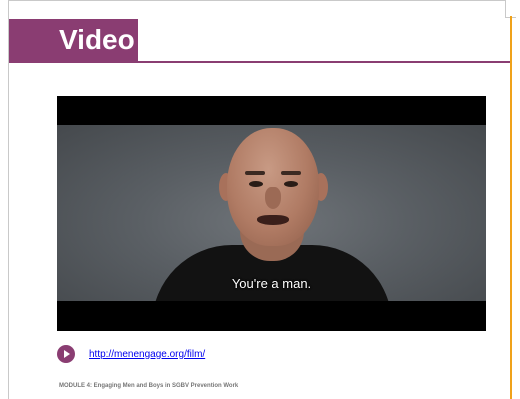 The width and height of the screenshot is (520, 399). Describe the element at coordinates (256, 184) in the screenshot. I see `speaker-eye-left` at that location.